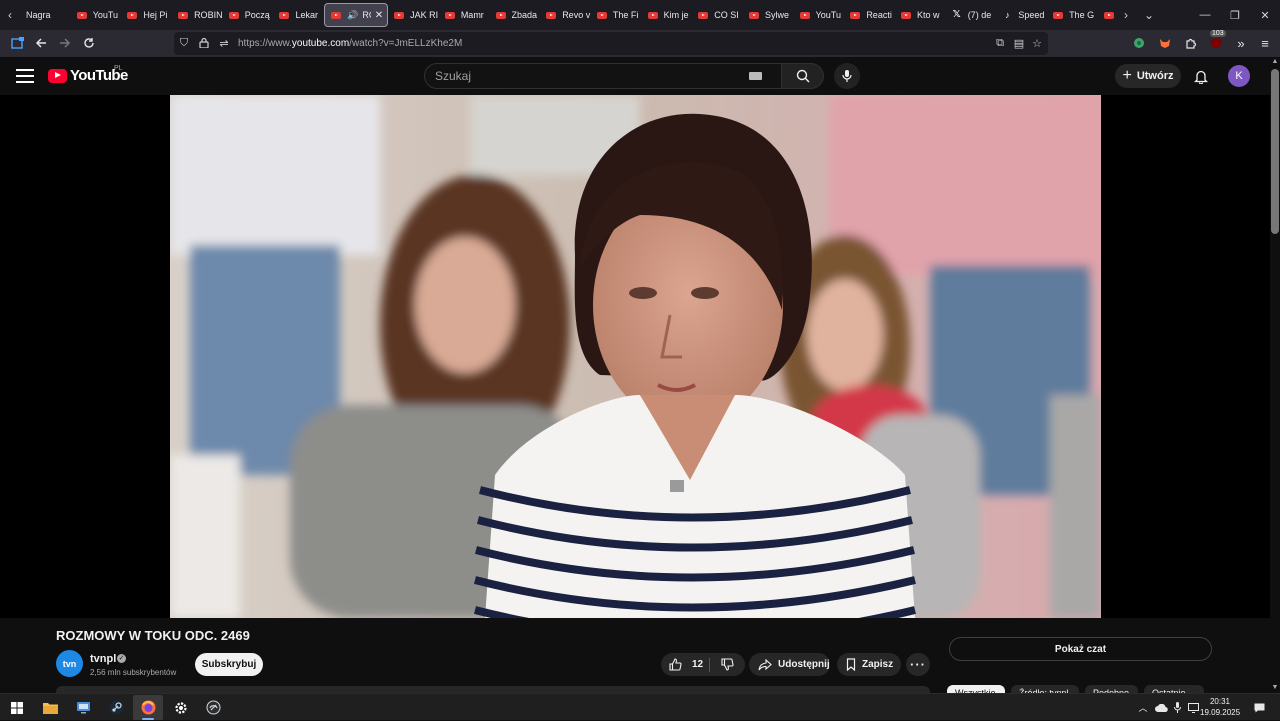  What do you see at coordinates (1265, 15) in the screenshot?
I see `close-window-icon: ✕` at bounding box center [1265, 15].